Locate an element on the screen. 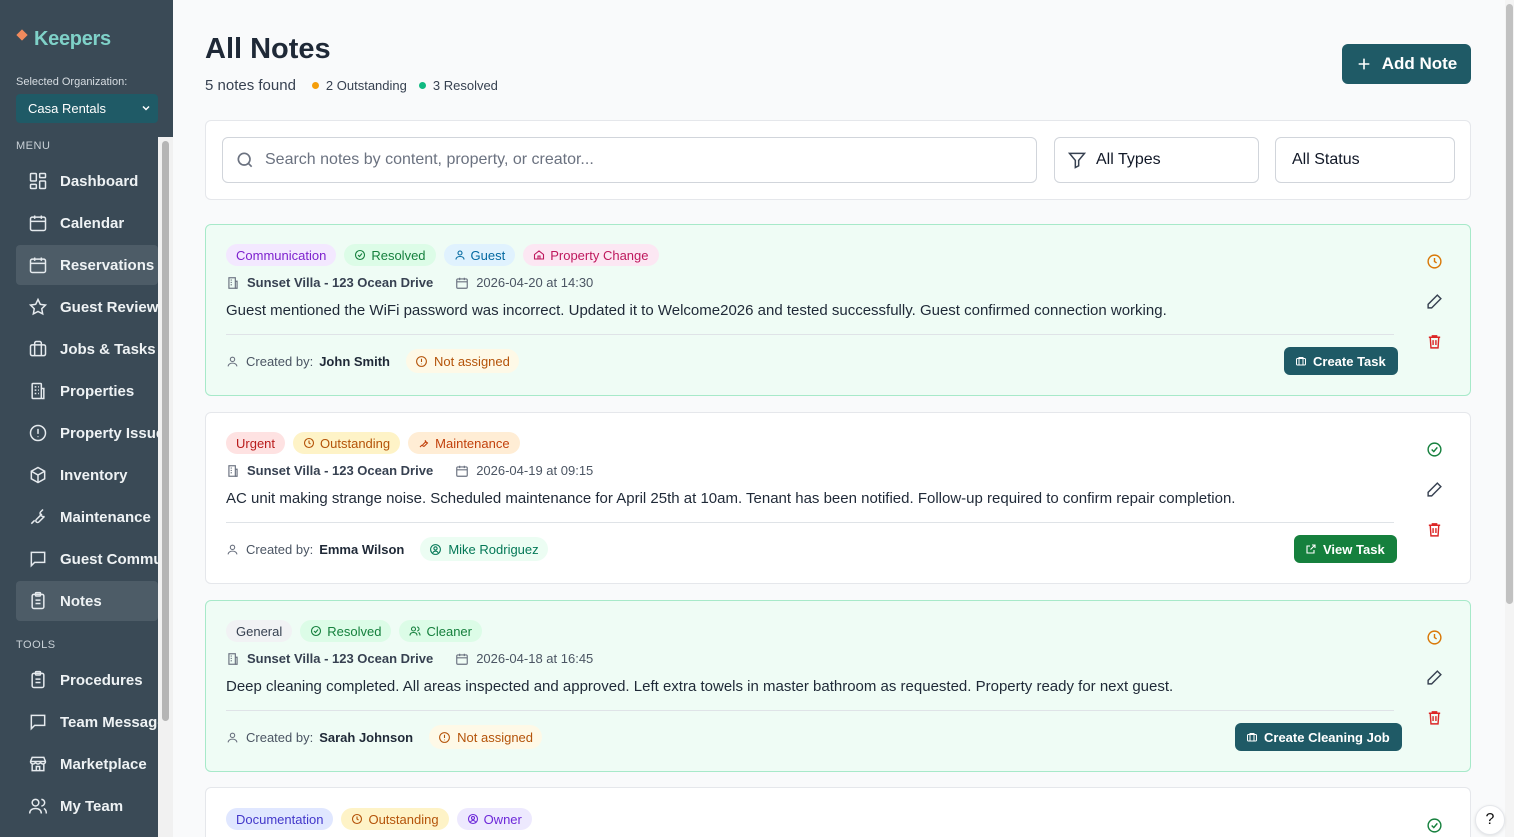 The width and height of the screenshot is (1514, 837). note-tags: General Resolved Cleaner is located at coordinates (358, 631).